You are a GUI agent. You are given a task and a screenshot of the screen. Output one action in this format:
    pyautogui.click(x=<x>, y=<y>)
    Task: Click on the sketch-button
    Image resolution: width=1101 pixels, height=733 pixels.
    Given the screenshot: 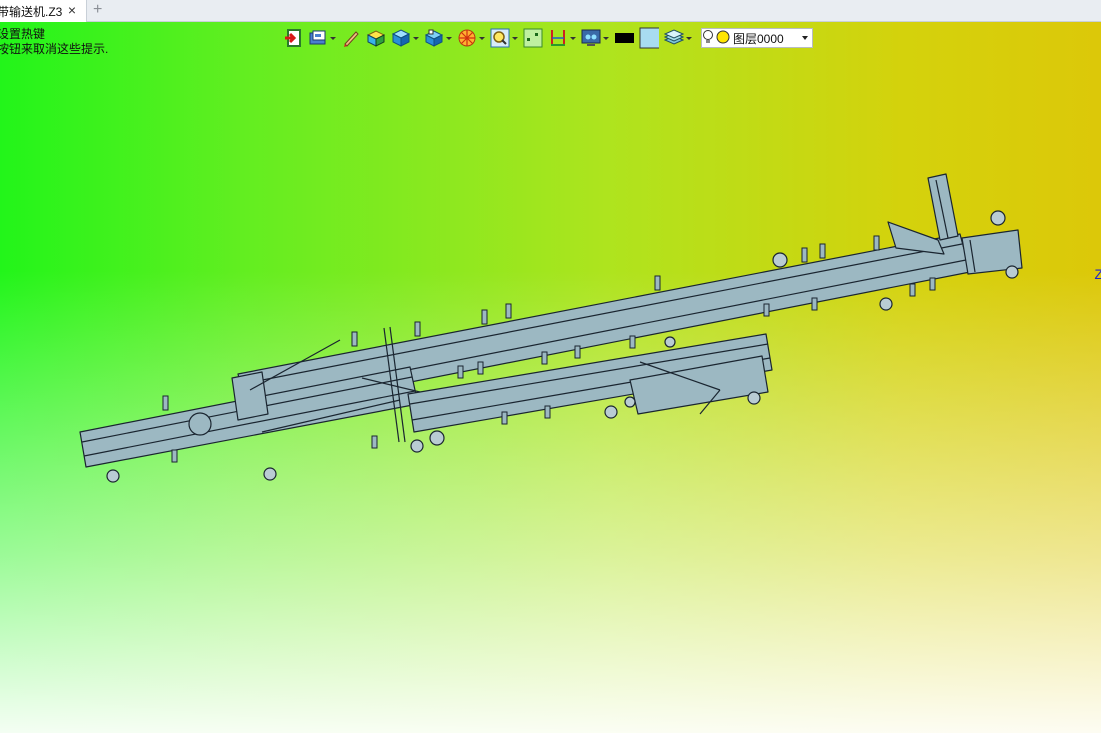 What is the action you would take?
    pyautogui.click(x=351, y=38)
    